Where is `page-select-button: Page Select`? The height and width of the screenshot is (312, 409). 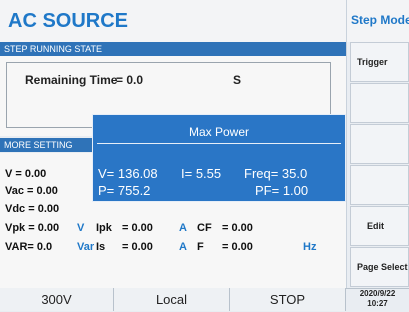 page-select-button: Page Select is located at coordinates (379, 267).